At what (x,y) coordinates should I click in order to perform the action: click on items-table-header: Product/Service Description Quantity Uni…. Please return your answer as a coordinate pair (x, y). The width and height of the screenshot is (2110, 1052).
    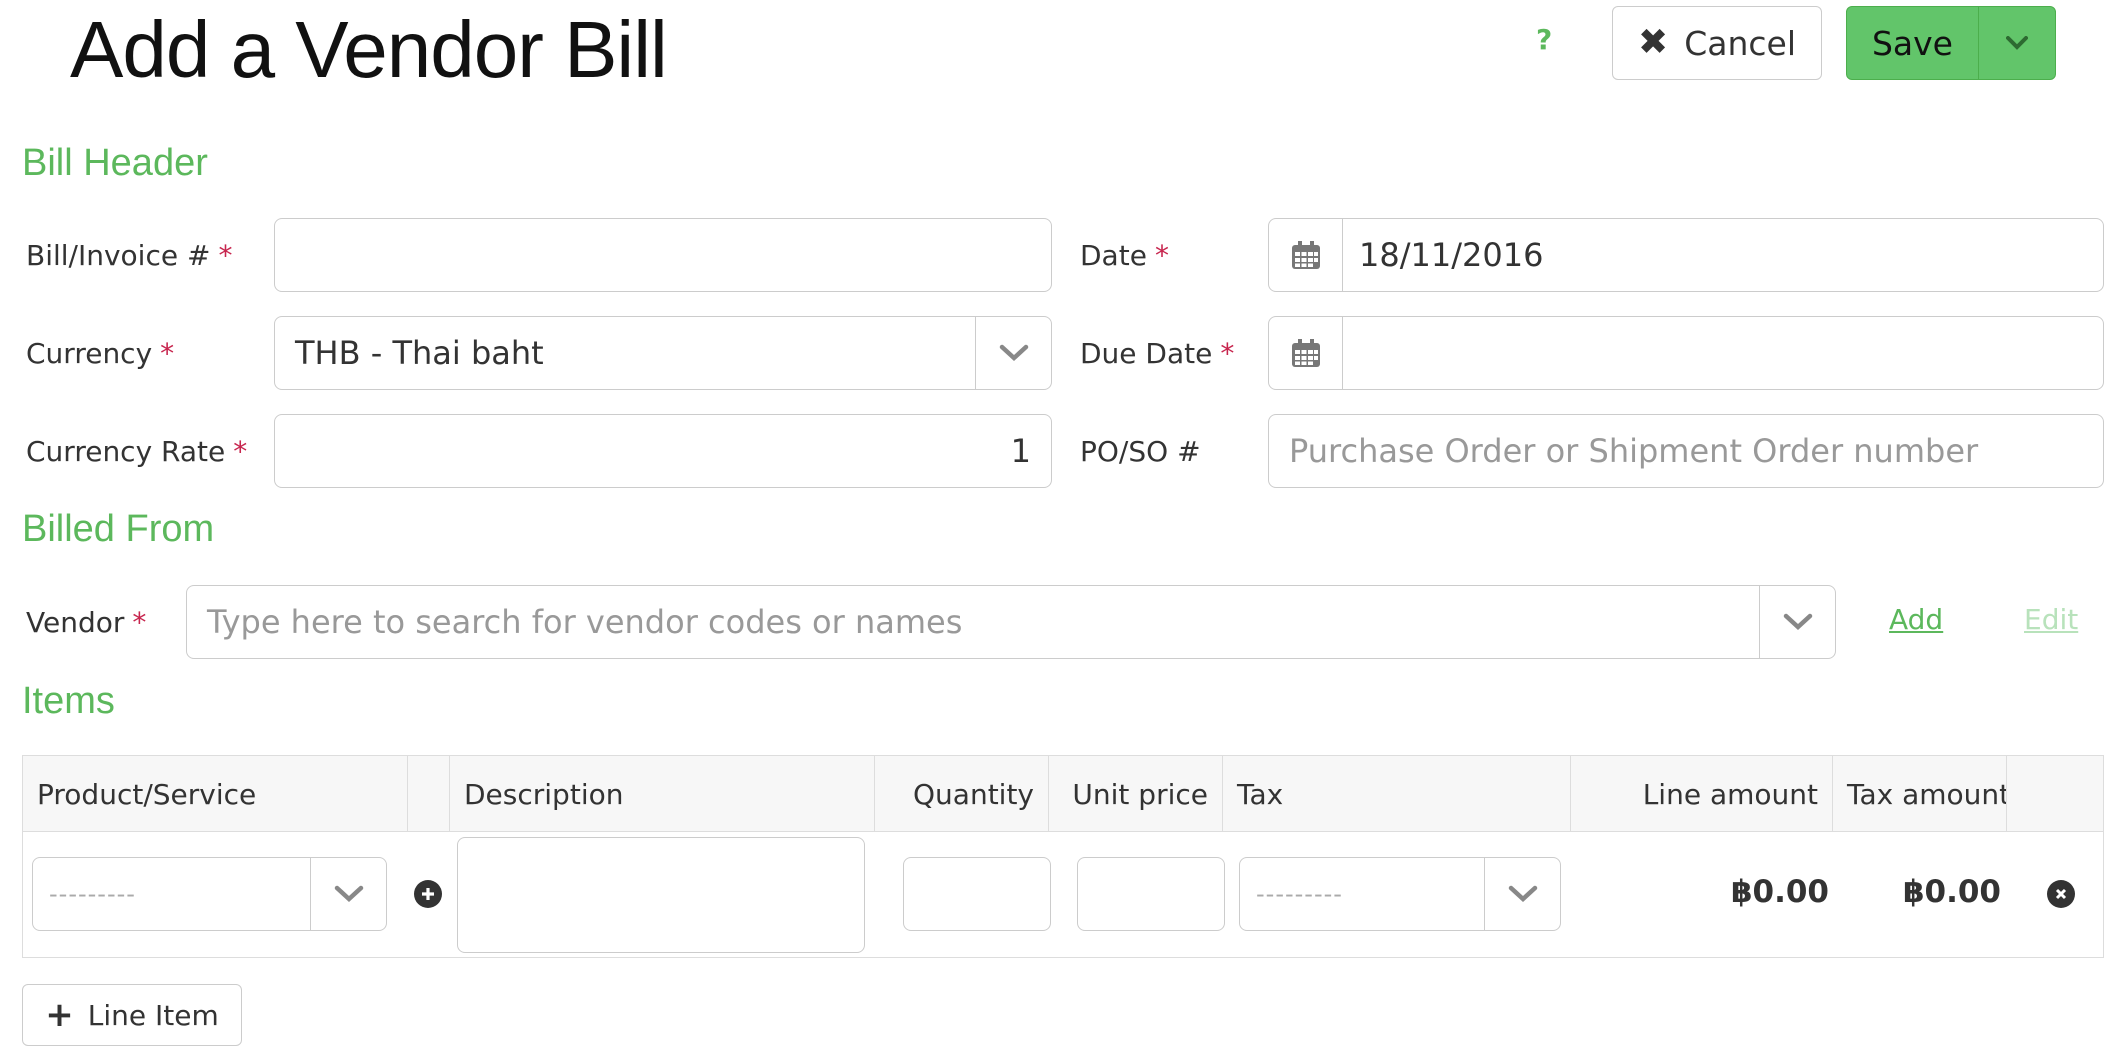
    Looking at the image, I should click on (1063, 794).